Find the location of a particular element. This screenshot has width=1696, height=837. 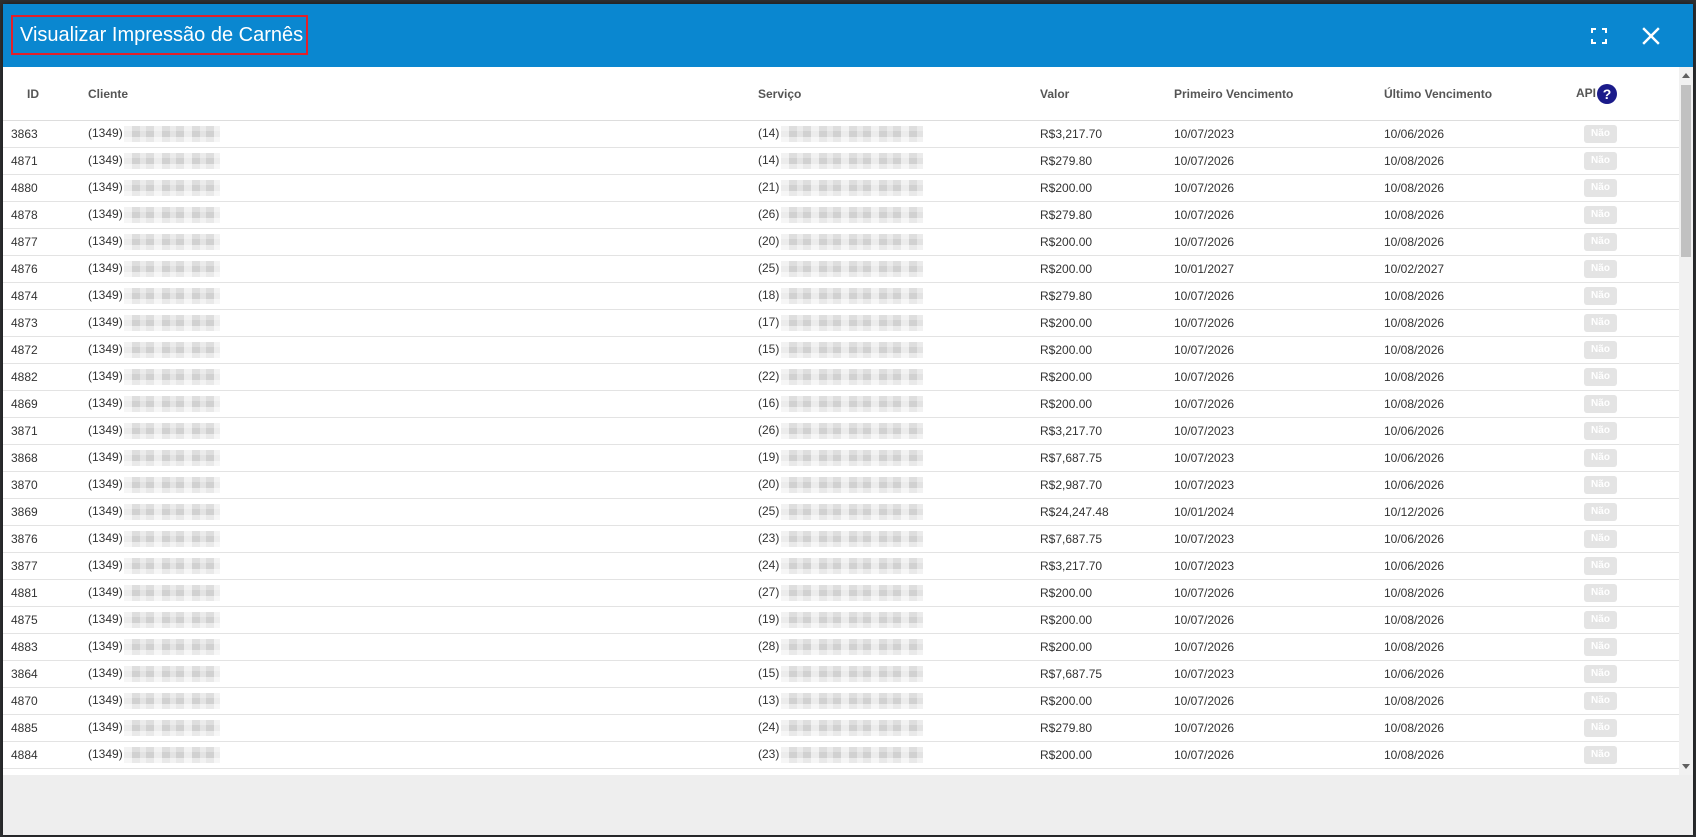

servico-code: (25) is located at coordinates (769, 268).